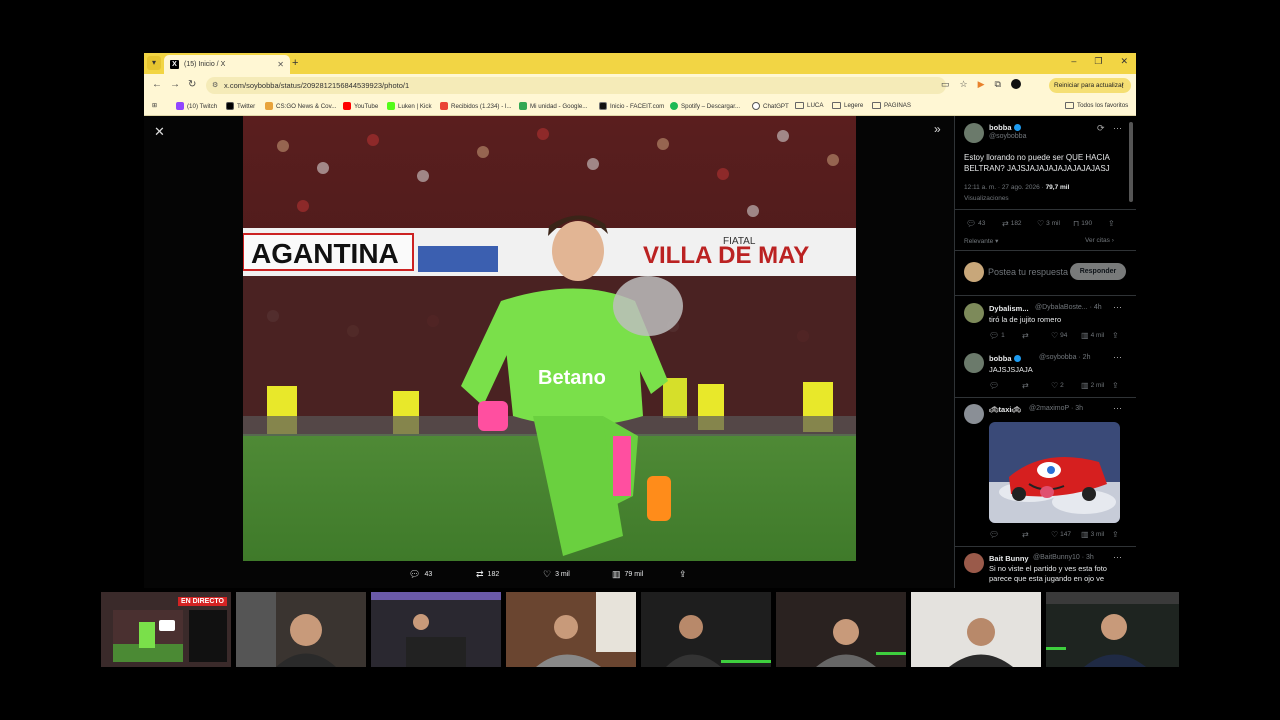  What do you see at coordinates (631, 106) in the screenshot?
I see `bookmark-item: Inicio - FACEIT.com` at bounding box center [631, 106].